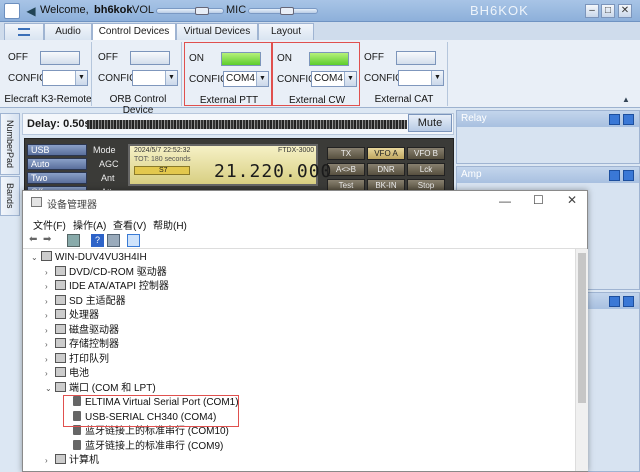 This screenshot has width=640, height=472. I want to click on mic-slider-knob, so click(286, 11).